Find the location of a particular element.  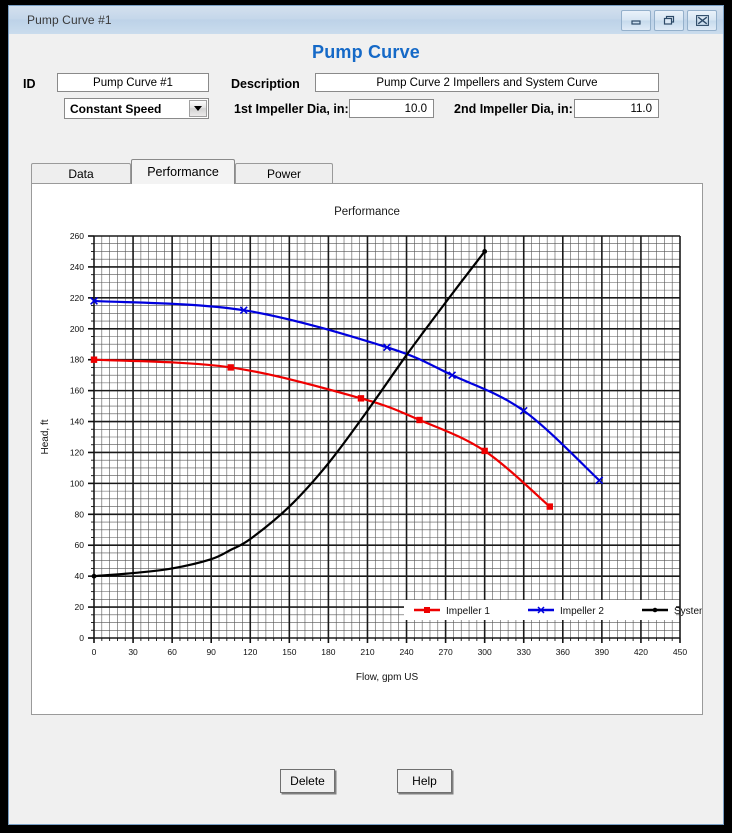

tab-power: Power is located at coordinates (284, 173).